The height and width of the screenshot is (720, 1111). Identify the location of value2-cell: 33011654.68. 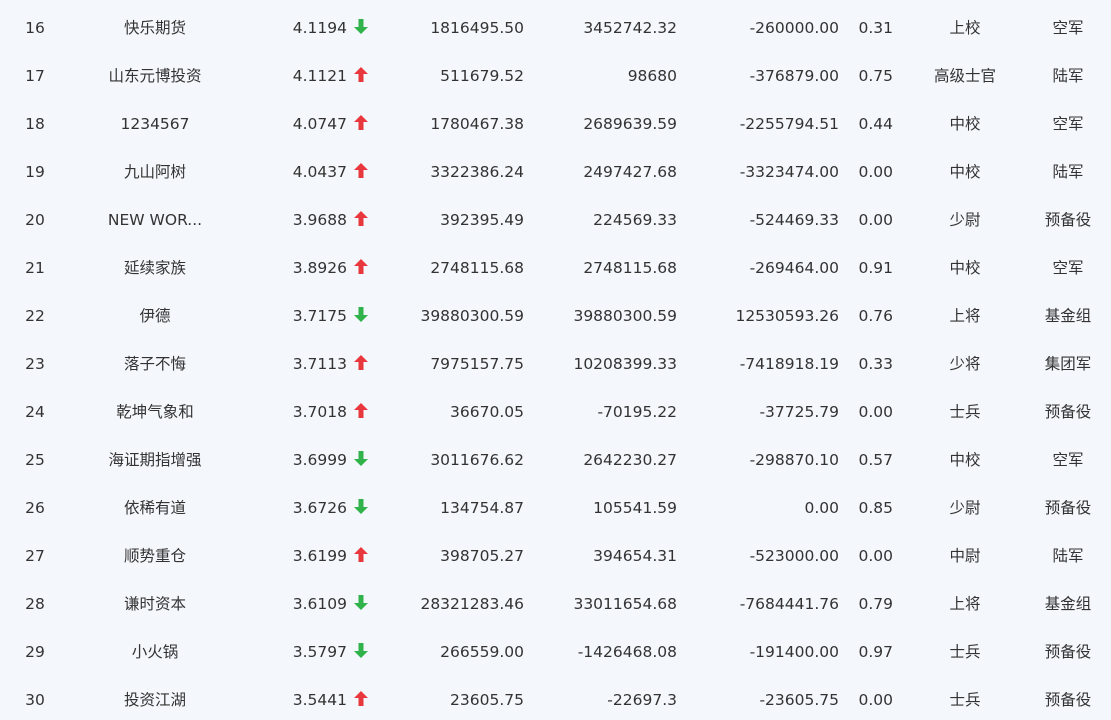
(625, 604).